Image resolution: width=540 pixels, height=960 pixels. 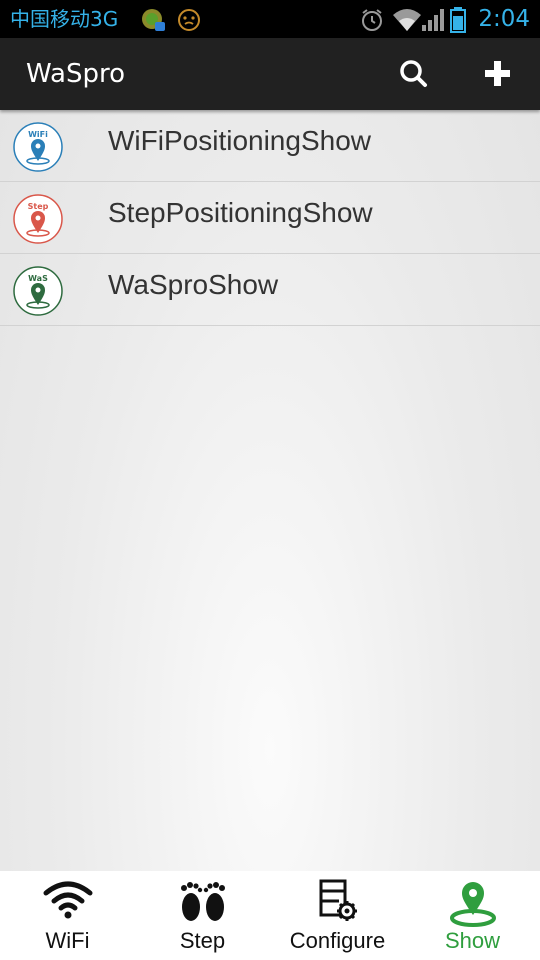 I want to click on tab-show: Show, so click(x=472, y=915).